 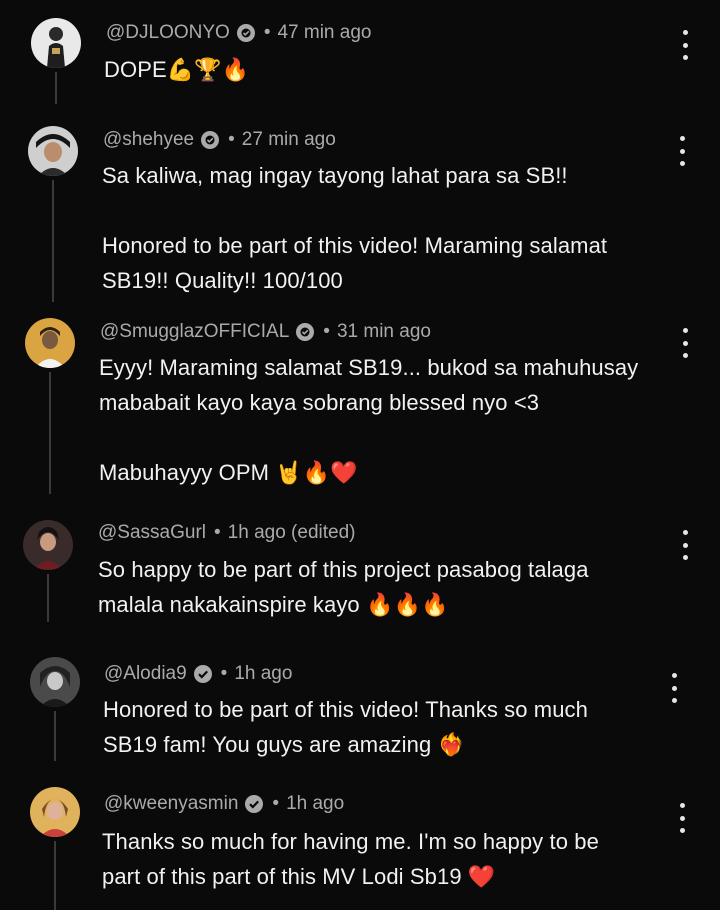 I want to click on comment-time: 47 min ago, so click(x=324, y=32).